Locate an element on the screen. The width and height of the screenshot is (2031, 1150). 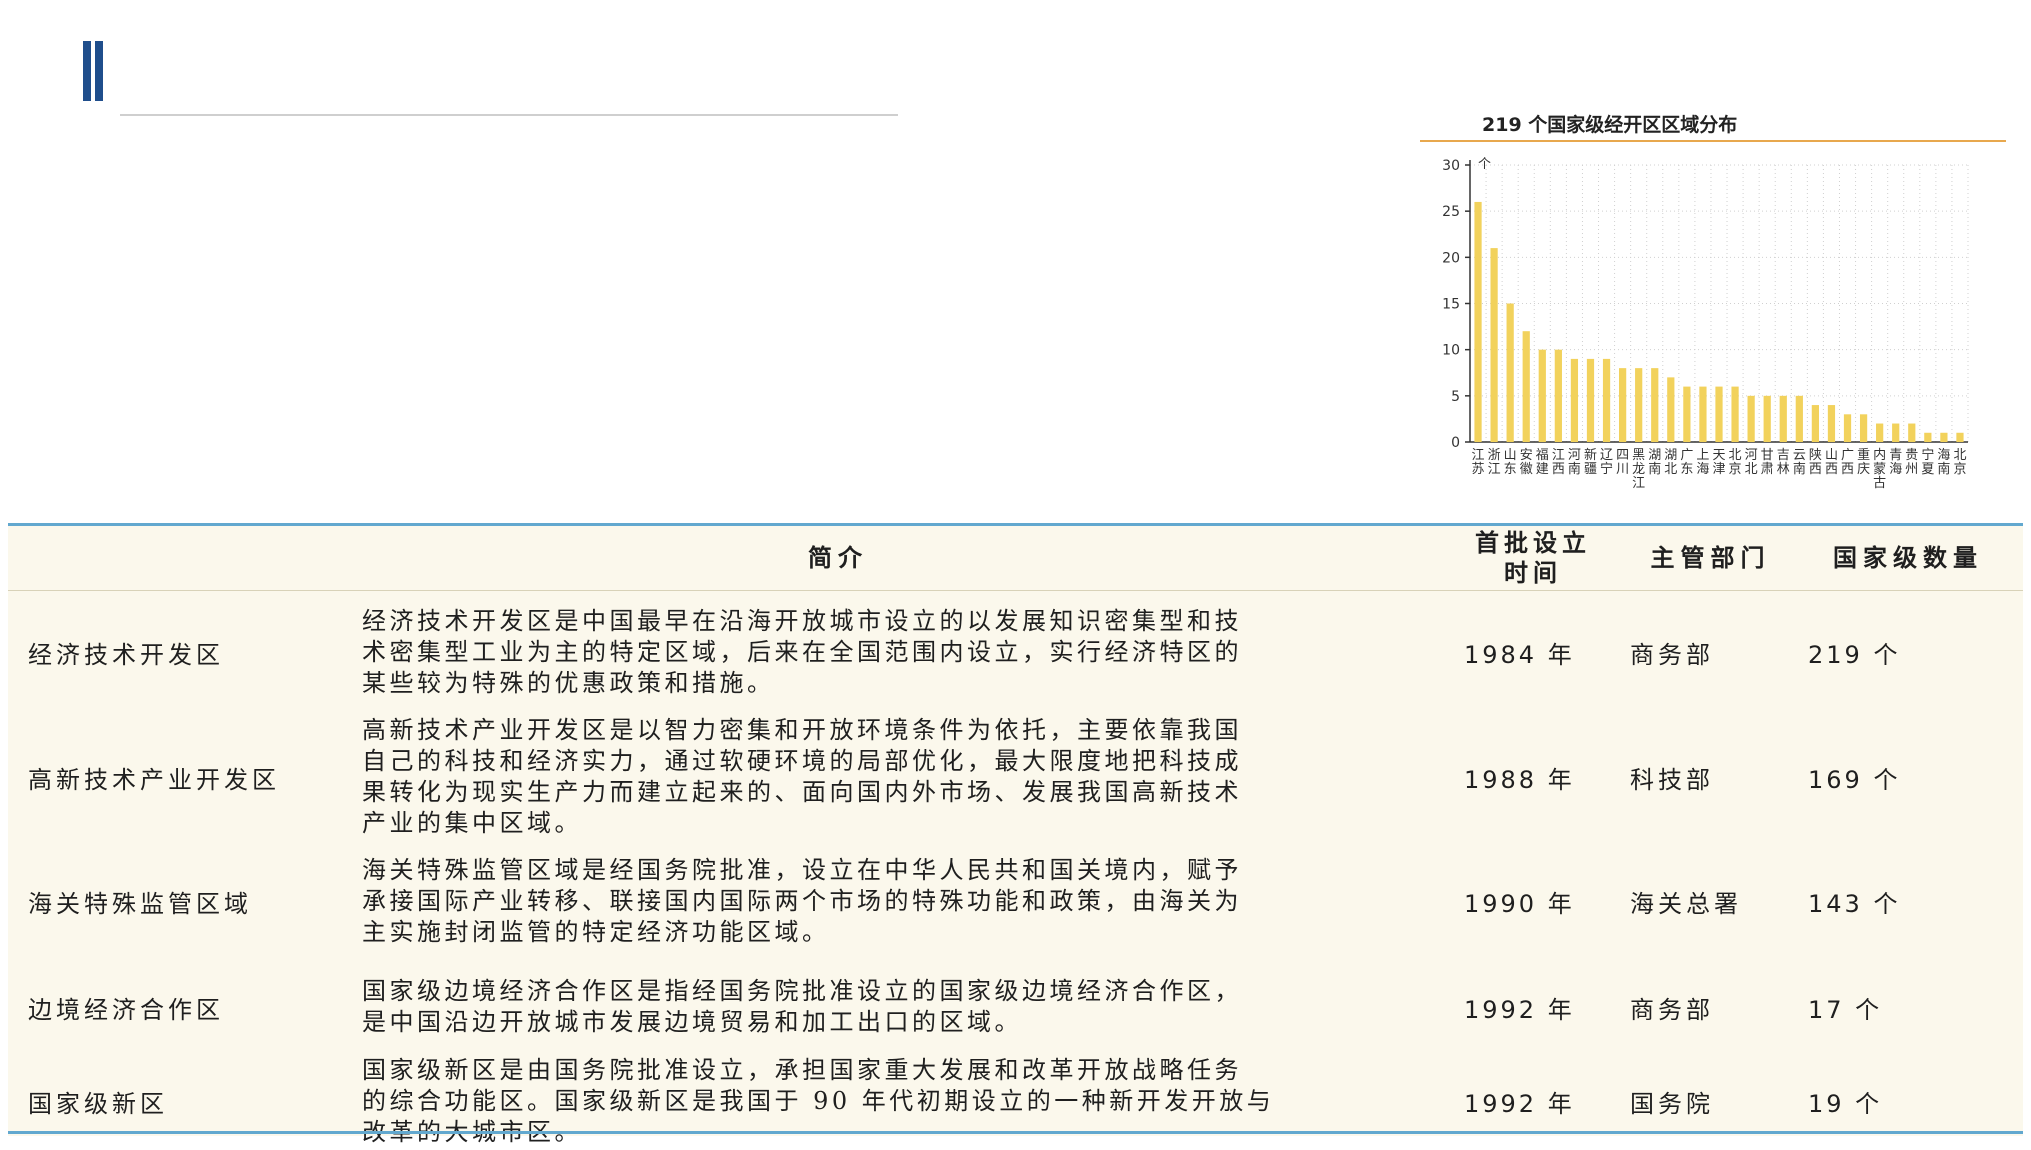
y-tick-label: 15 is located at coordinates (1451, 305).